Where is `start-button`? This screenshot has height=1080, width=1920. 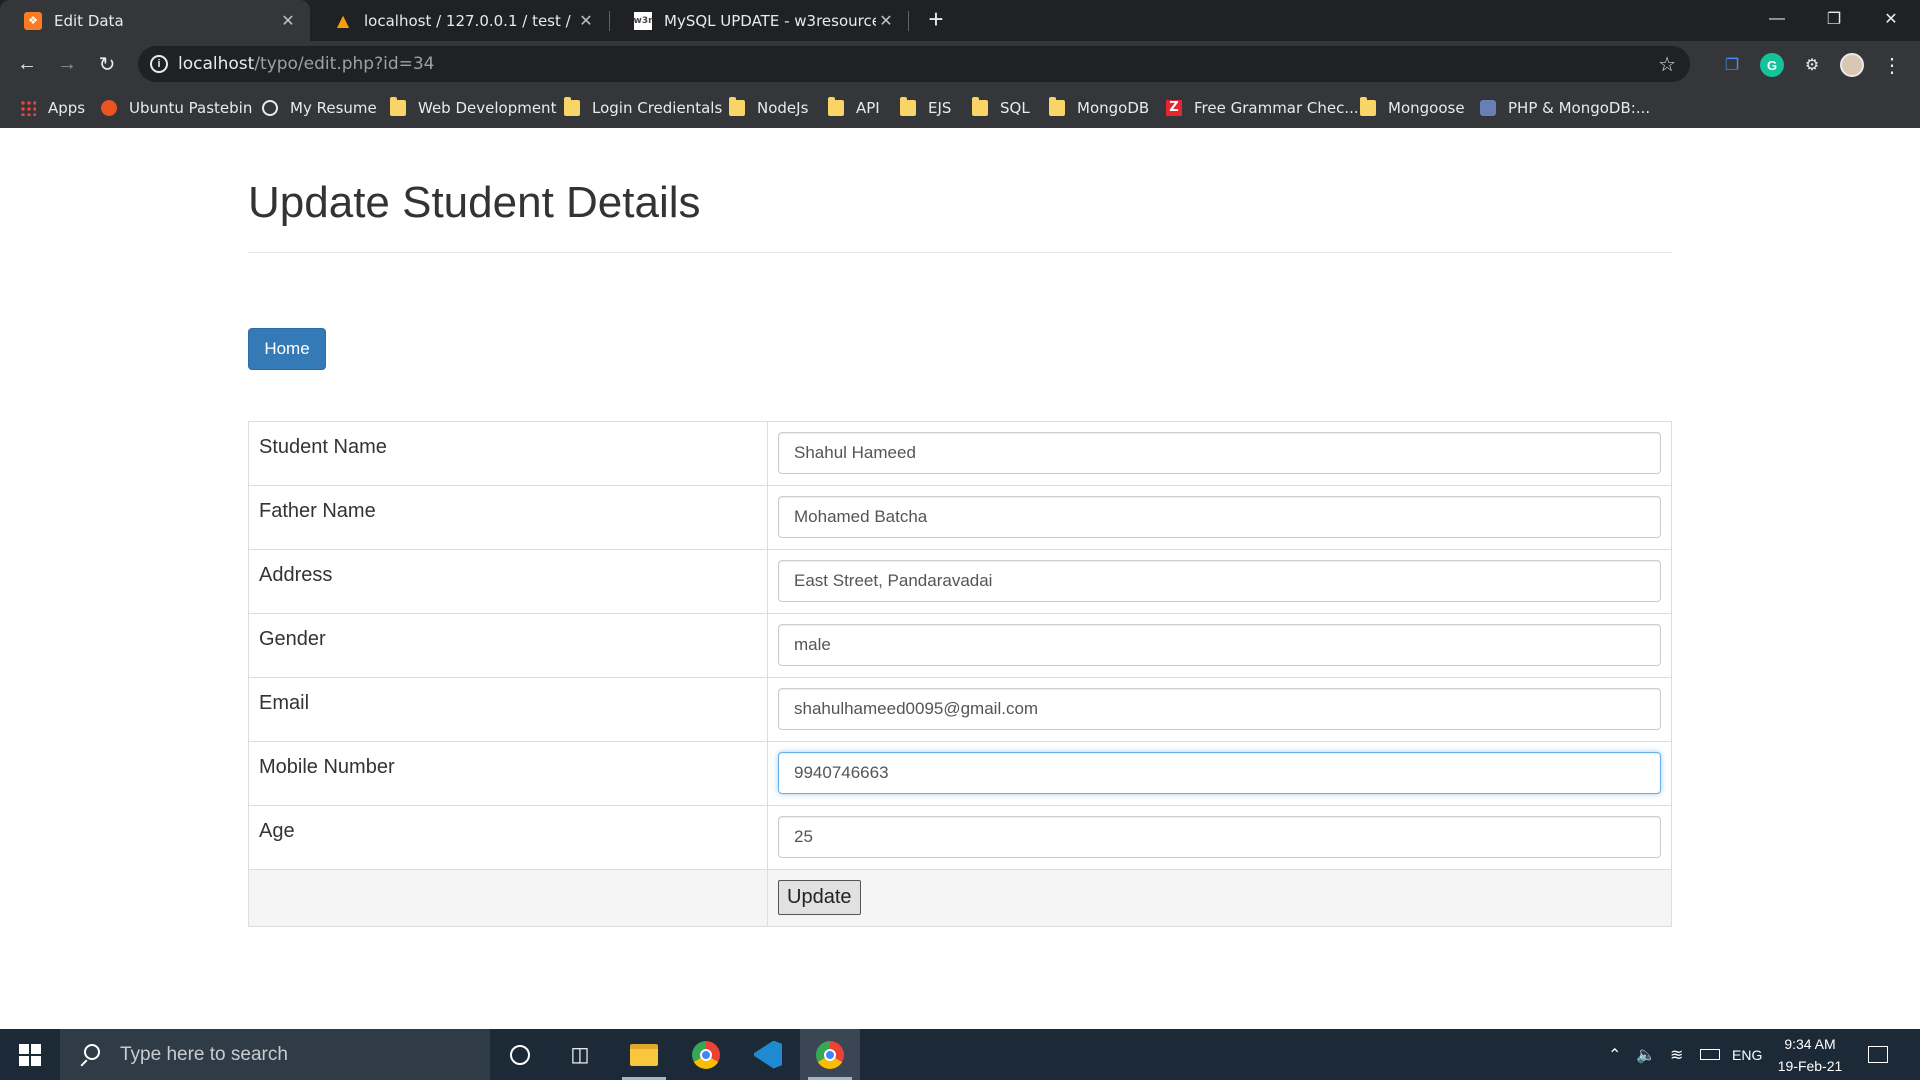 start-button is located at coordinates (30, 1054).